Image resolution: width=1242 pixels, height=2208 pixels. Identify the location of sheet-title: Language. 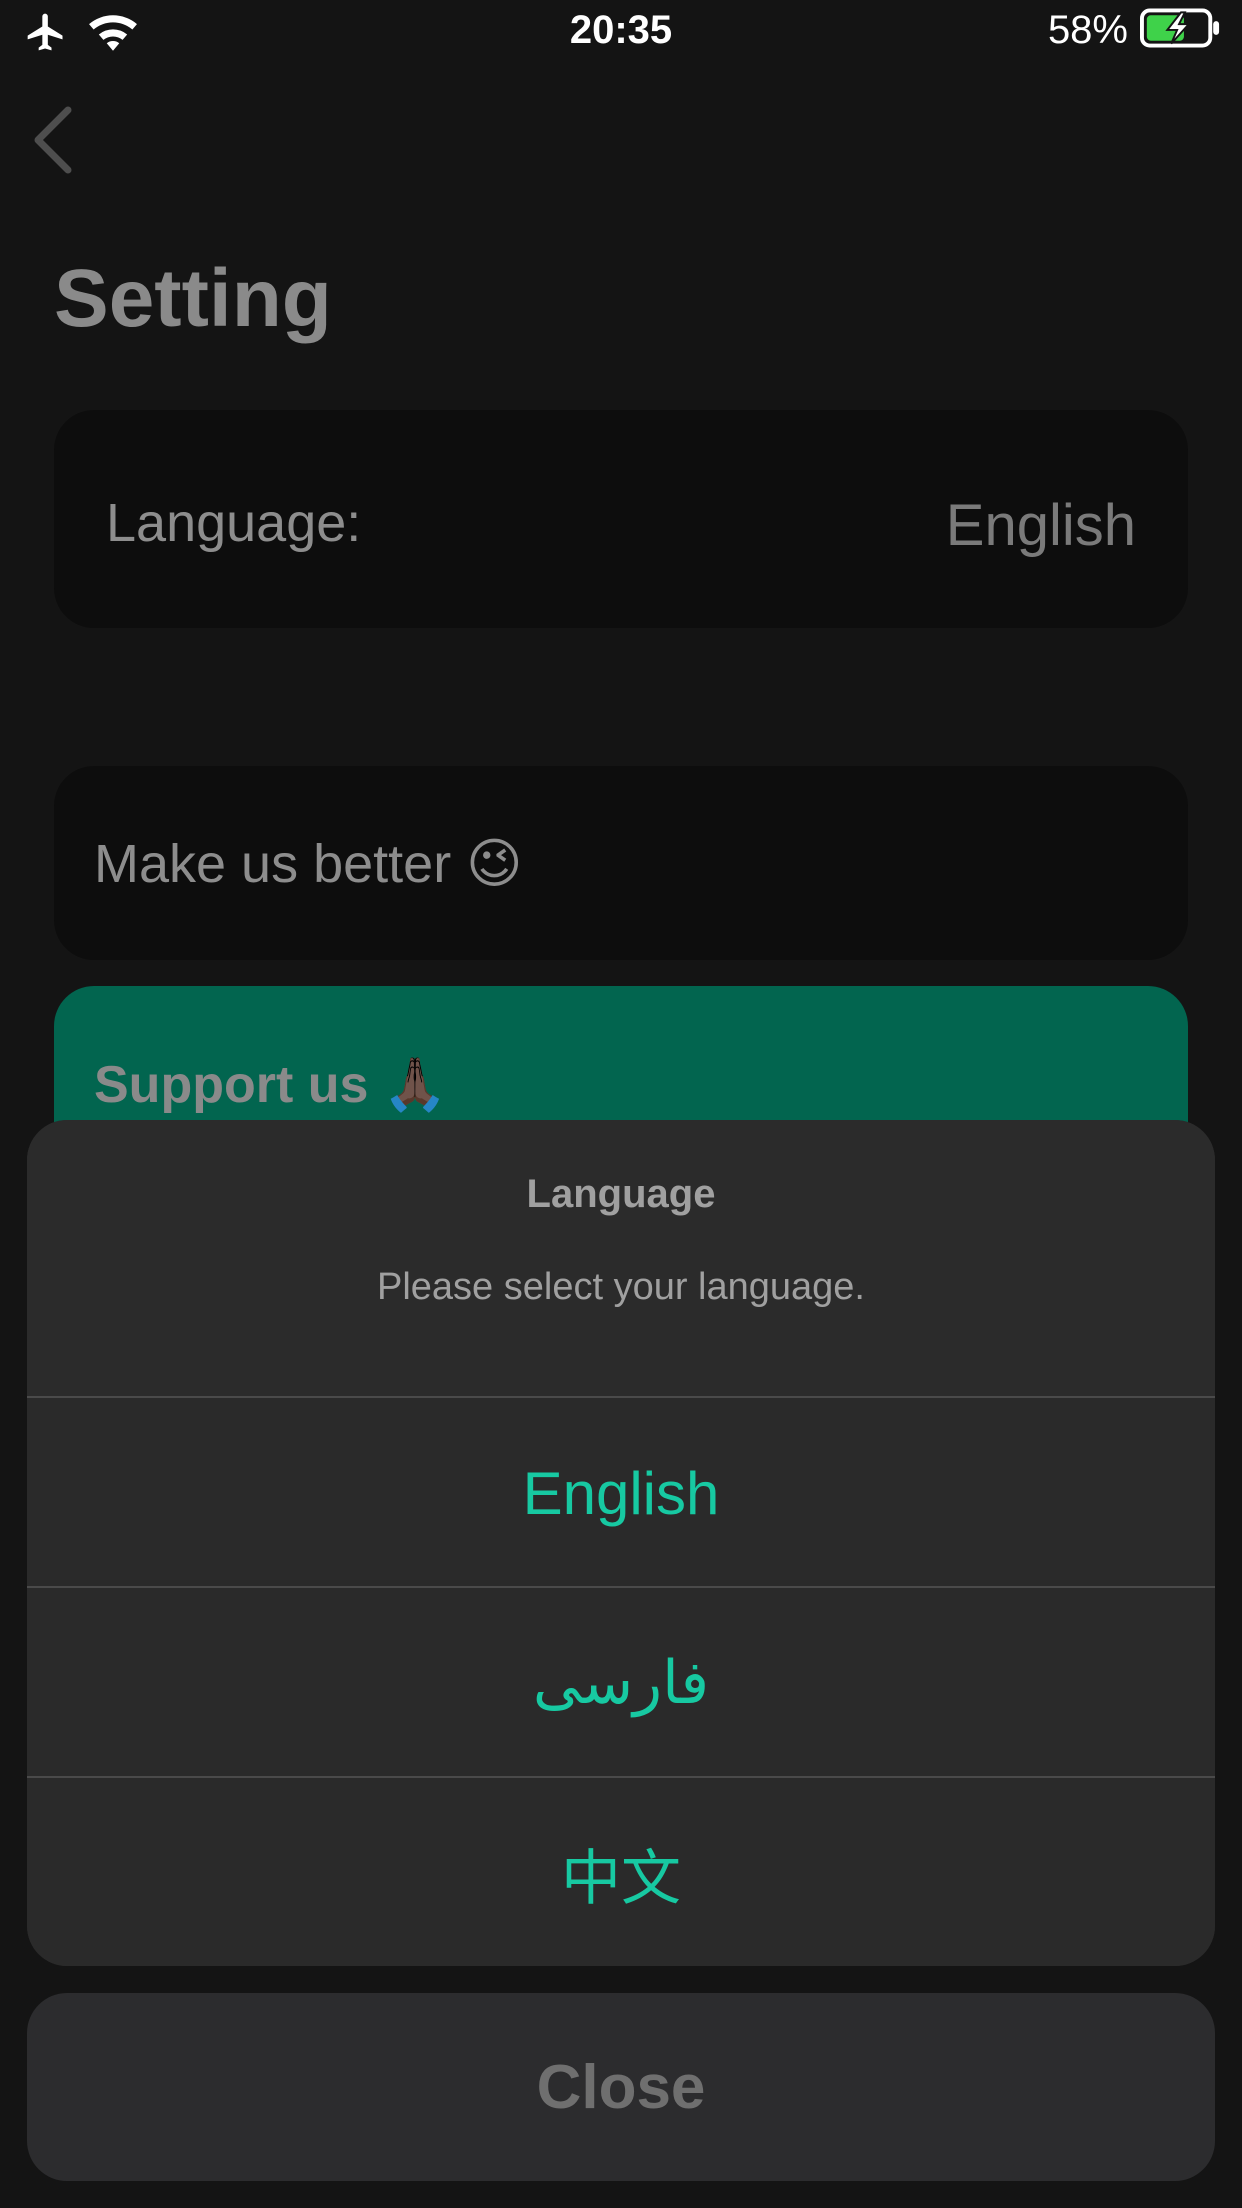
(621, 1194).